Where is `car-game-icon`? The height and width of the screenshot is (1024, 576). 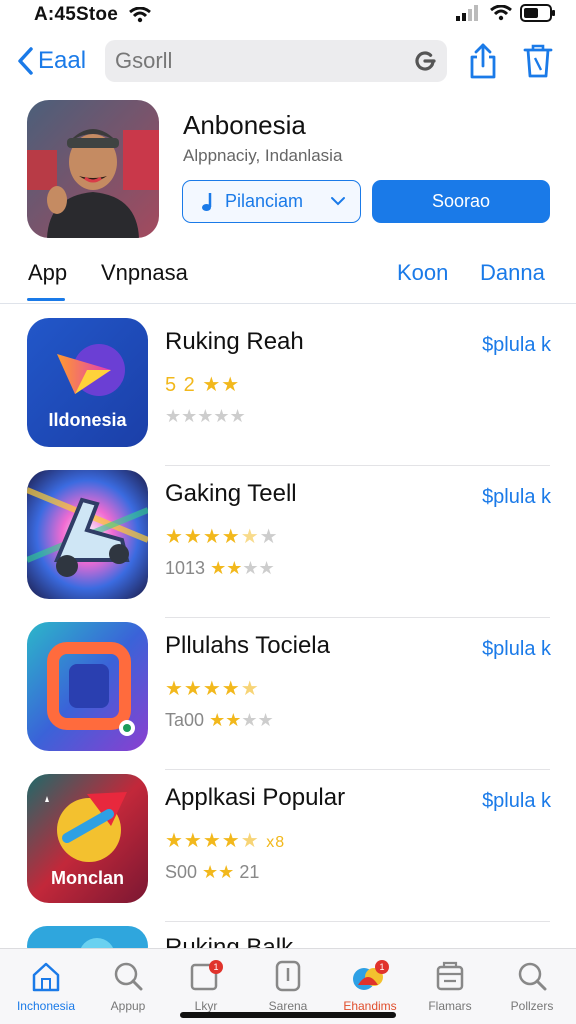
car-game-icon is located at coordinates (87, 534).